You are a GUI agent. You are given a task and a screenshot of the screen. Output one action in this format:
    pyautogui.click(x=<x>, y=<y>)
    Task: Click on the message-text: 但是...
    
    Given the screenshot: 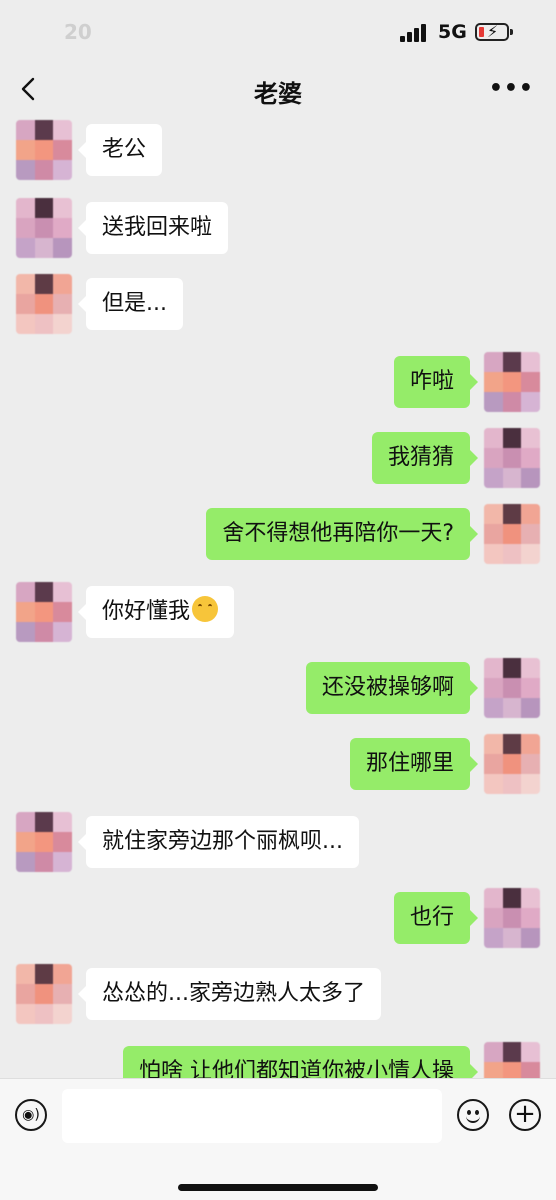 What is the action you would take?
    pyautogui.click(x=134, y=303)
    